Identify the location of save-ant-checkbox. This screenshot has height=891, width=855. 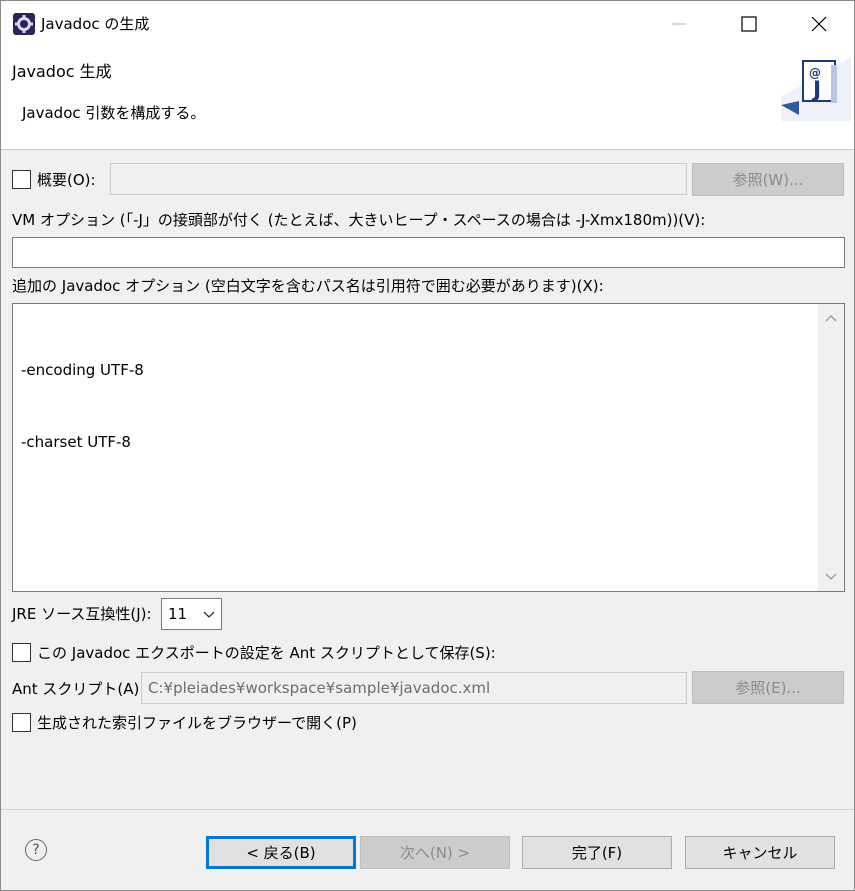
(21, 652).